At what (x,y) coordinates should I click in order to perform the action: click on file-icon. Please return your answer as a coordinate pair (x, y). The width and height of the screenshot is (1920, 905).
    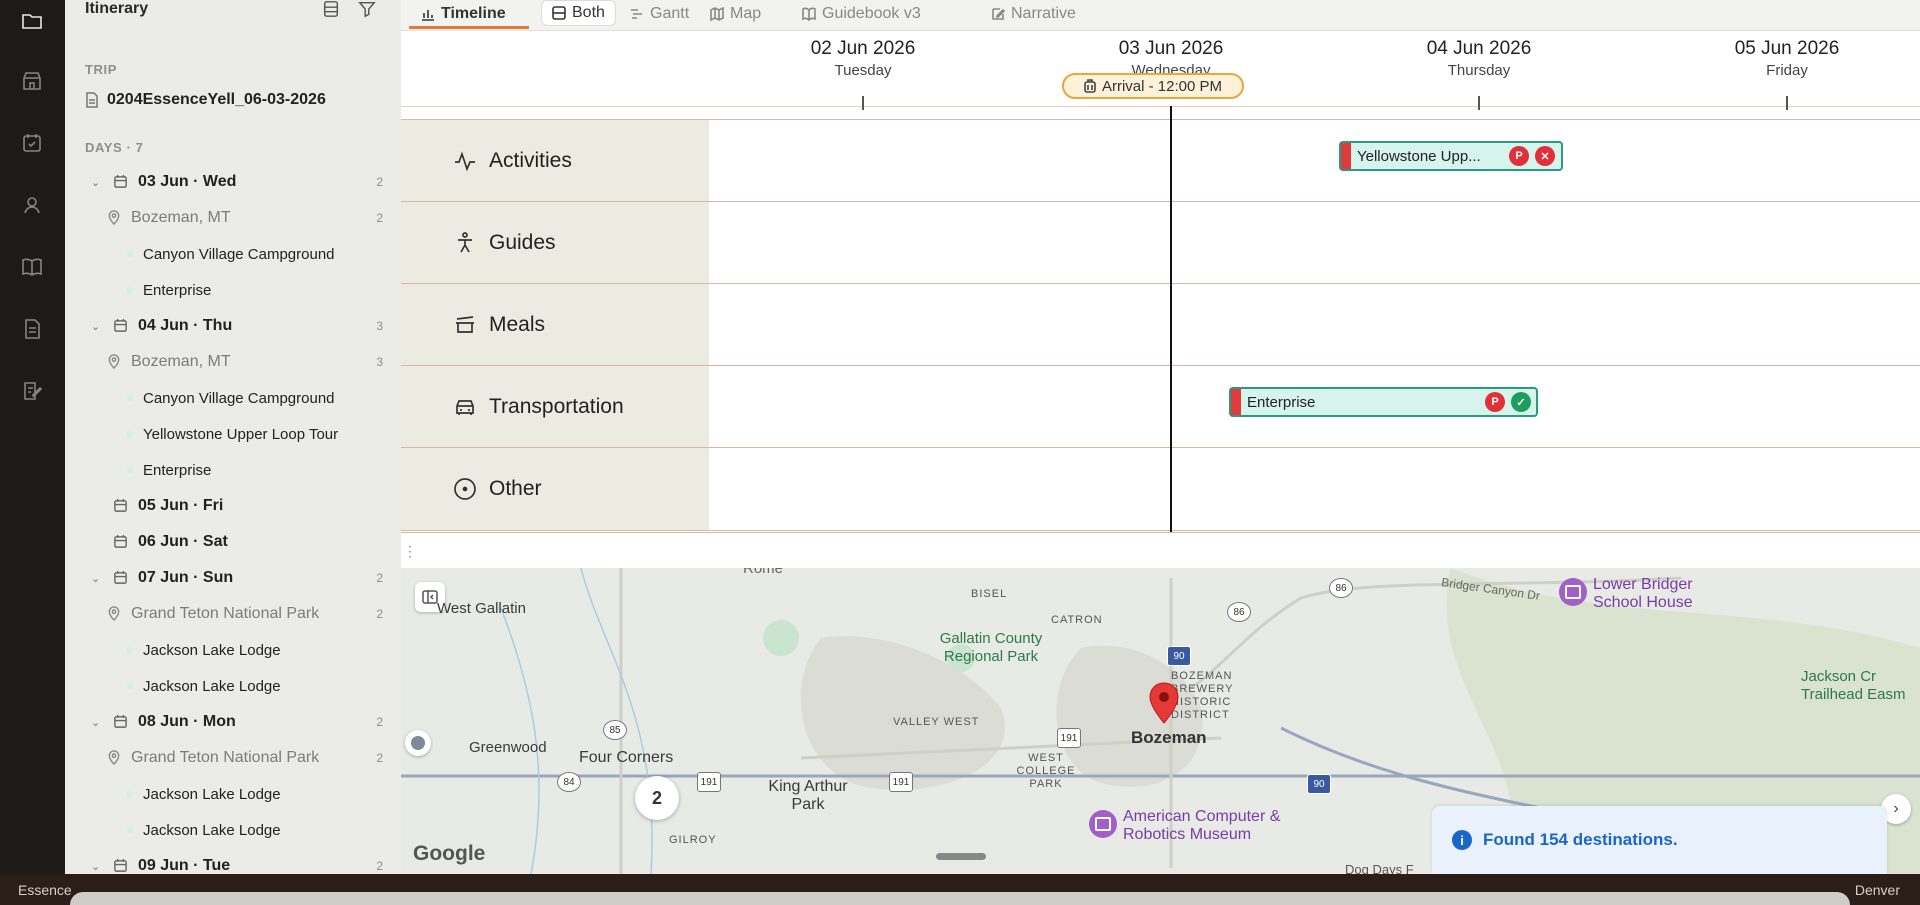
    Looking at the image, I should click on (92, 100).